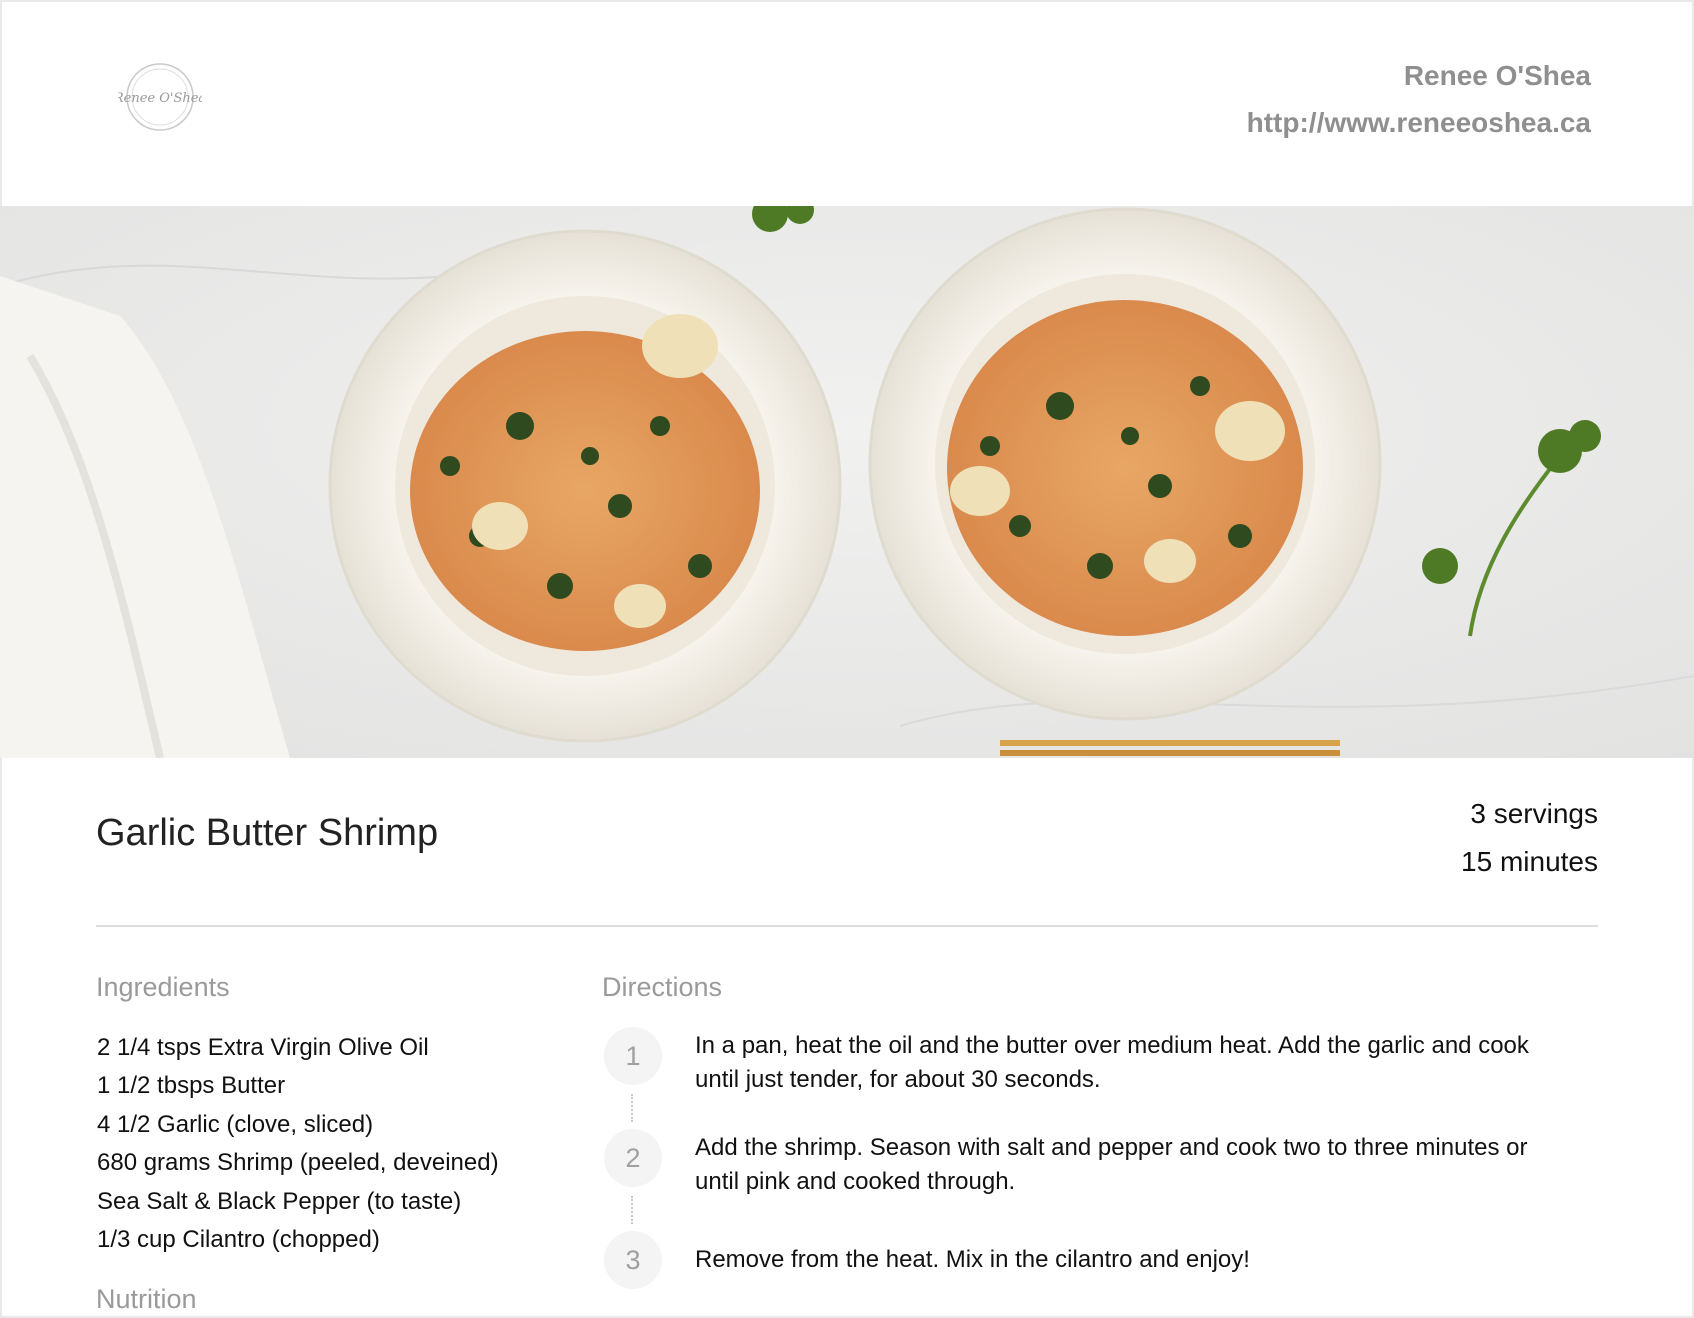  Describe the element at coordinates (146, 1299) in the screenshot. I see `nutrition-heading: Nutrition` at that location.